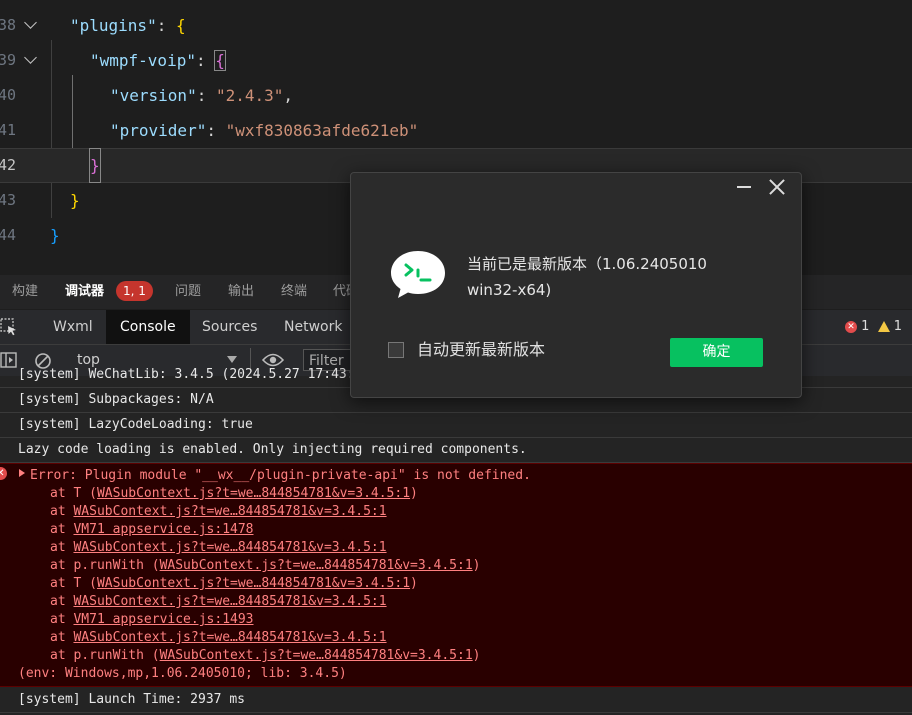  Describe the element at coordinates (897, 326) in the screenshot. I see `warning-count: 1` at that location.